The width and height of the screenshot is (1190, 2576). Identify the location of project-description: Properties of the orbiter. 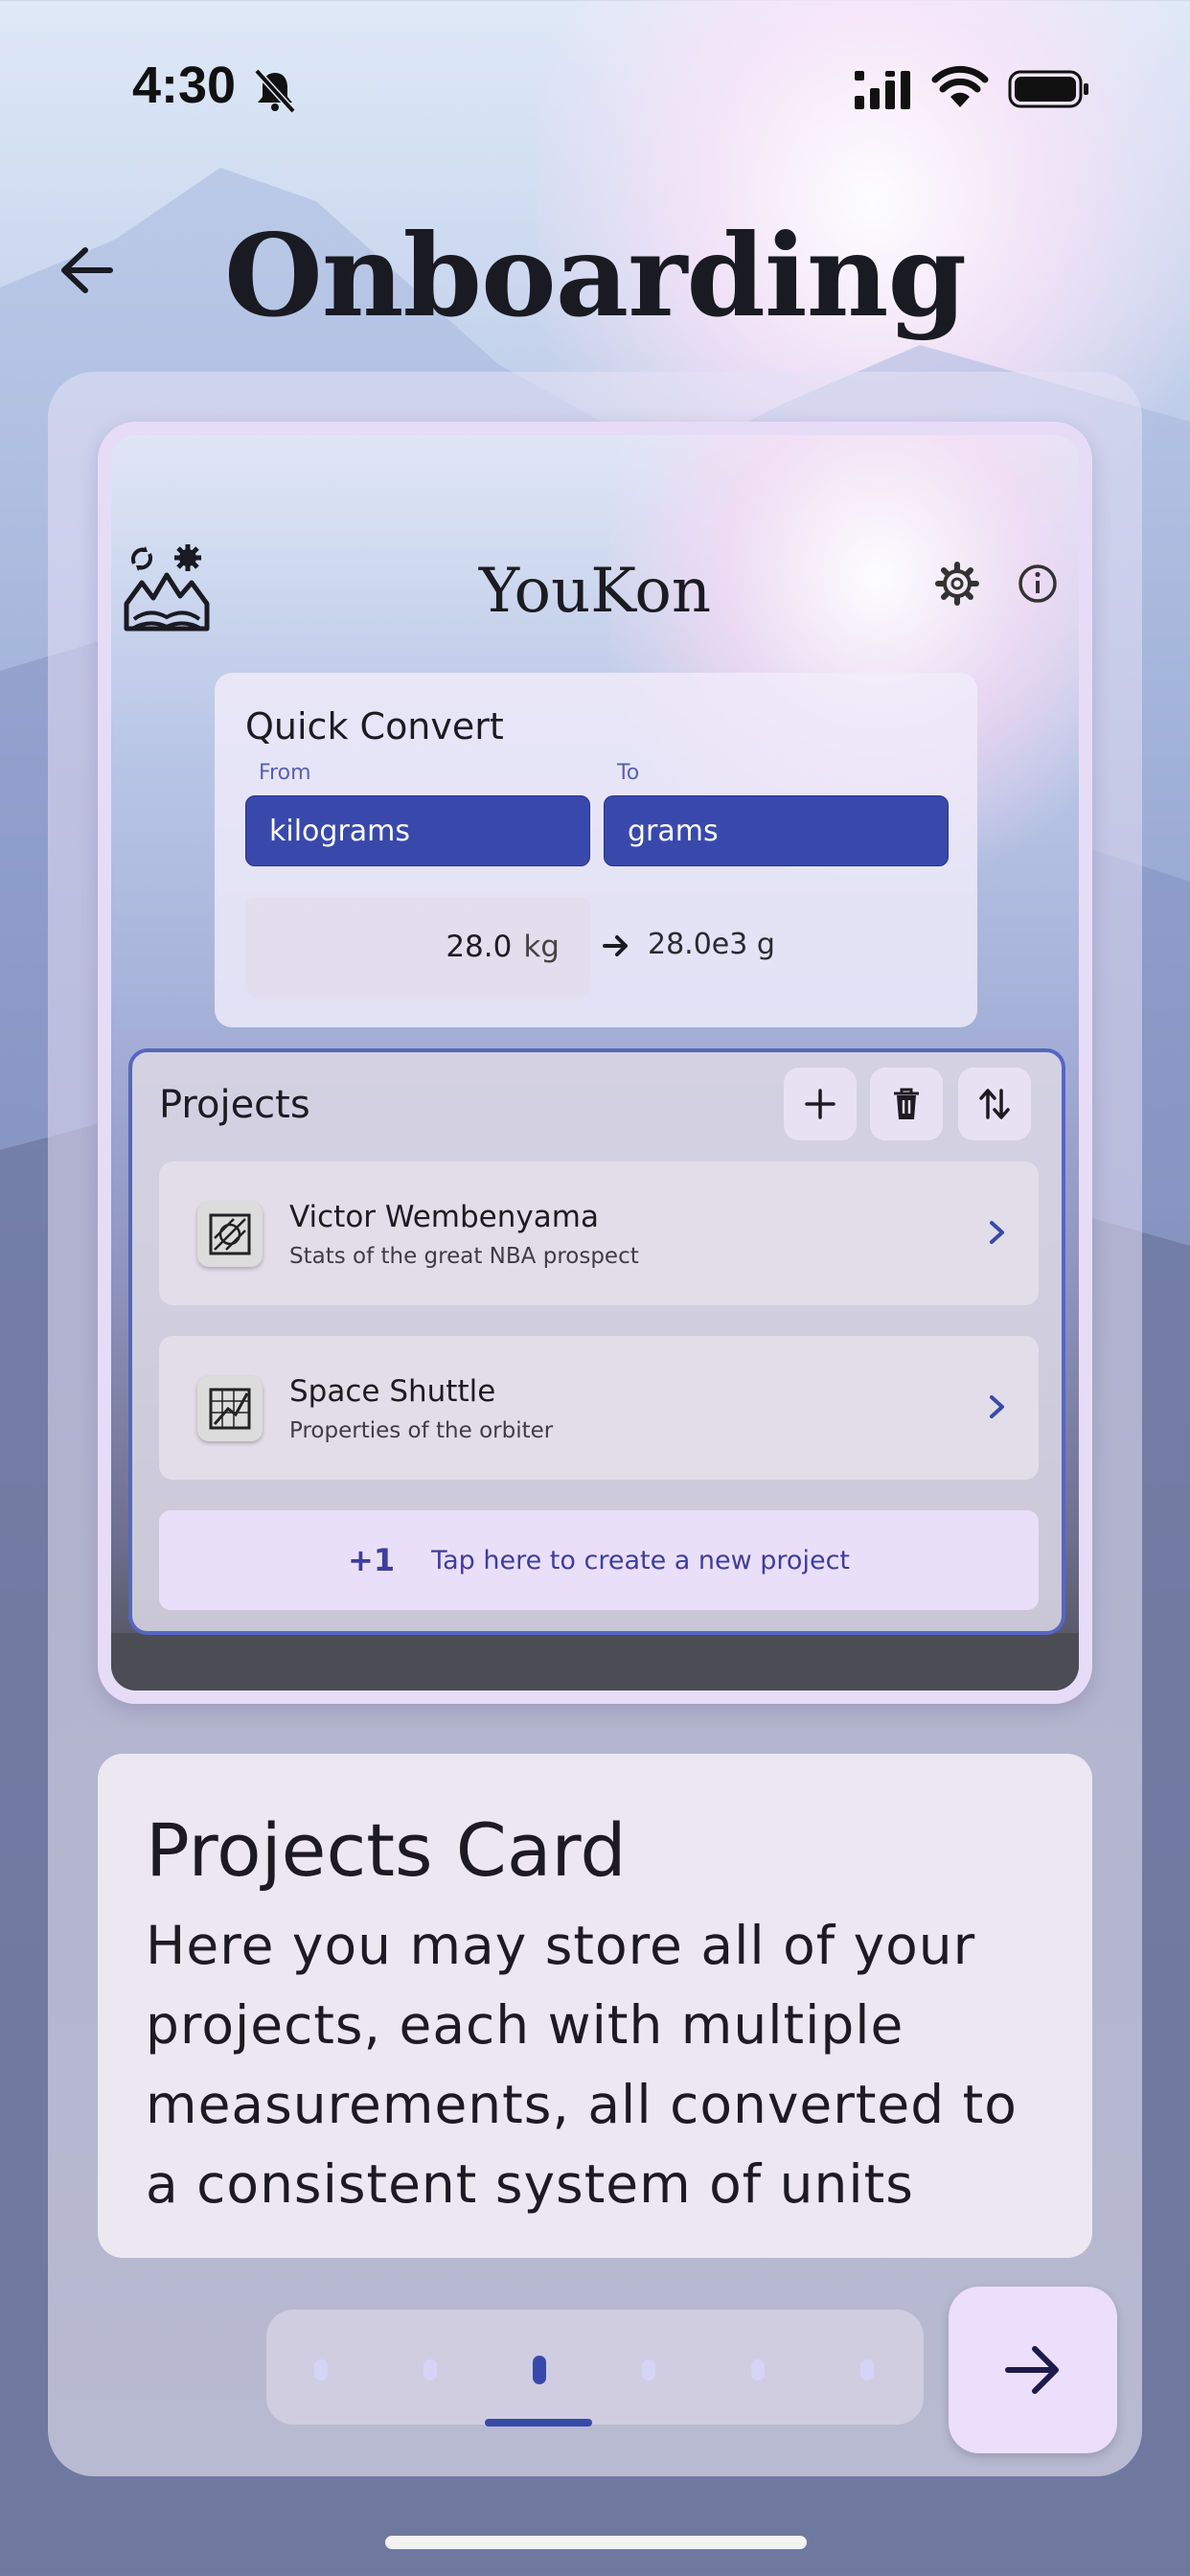
(421, 1430).